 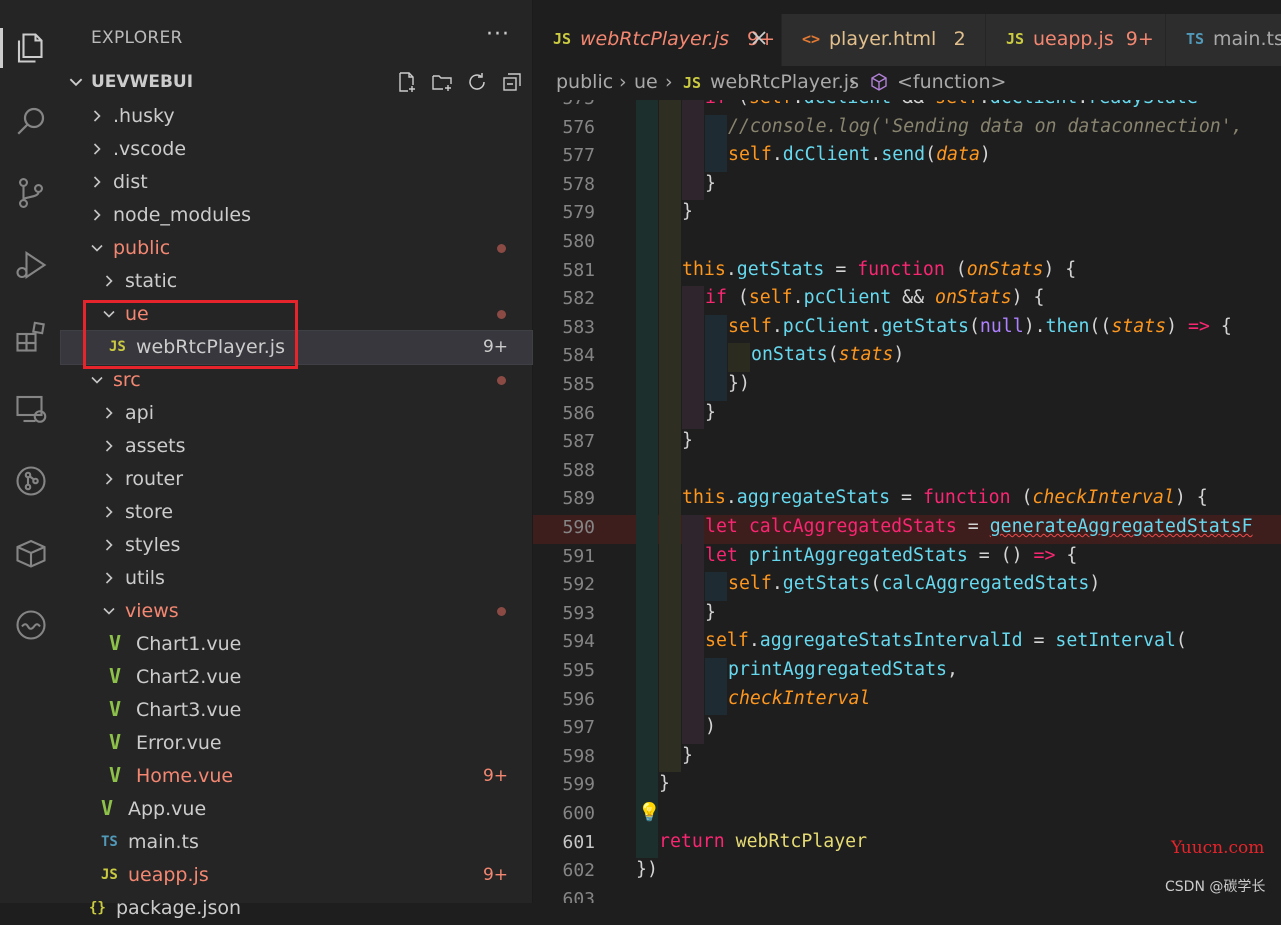 I want to click on tree-folder: static, so click(x=296, y=281).